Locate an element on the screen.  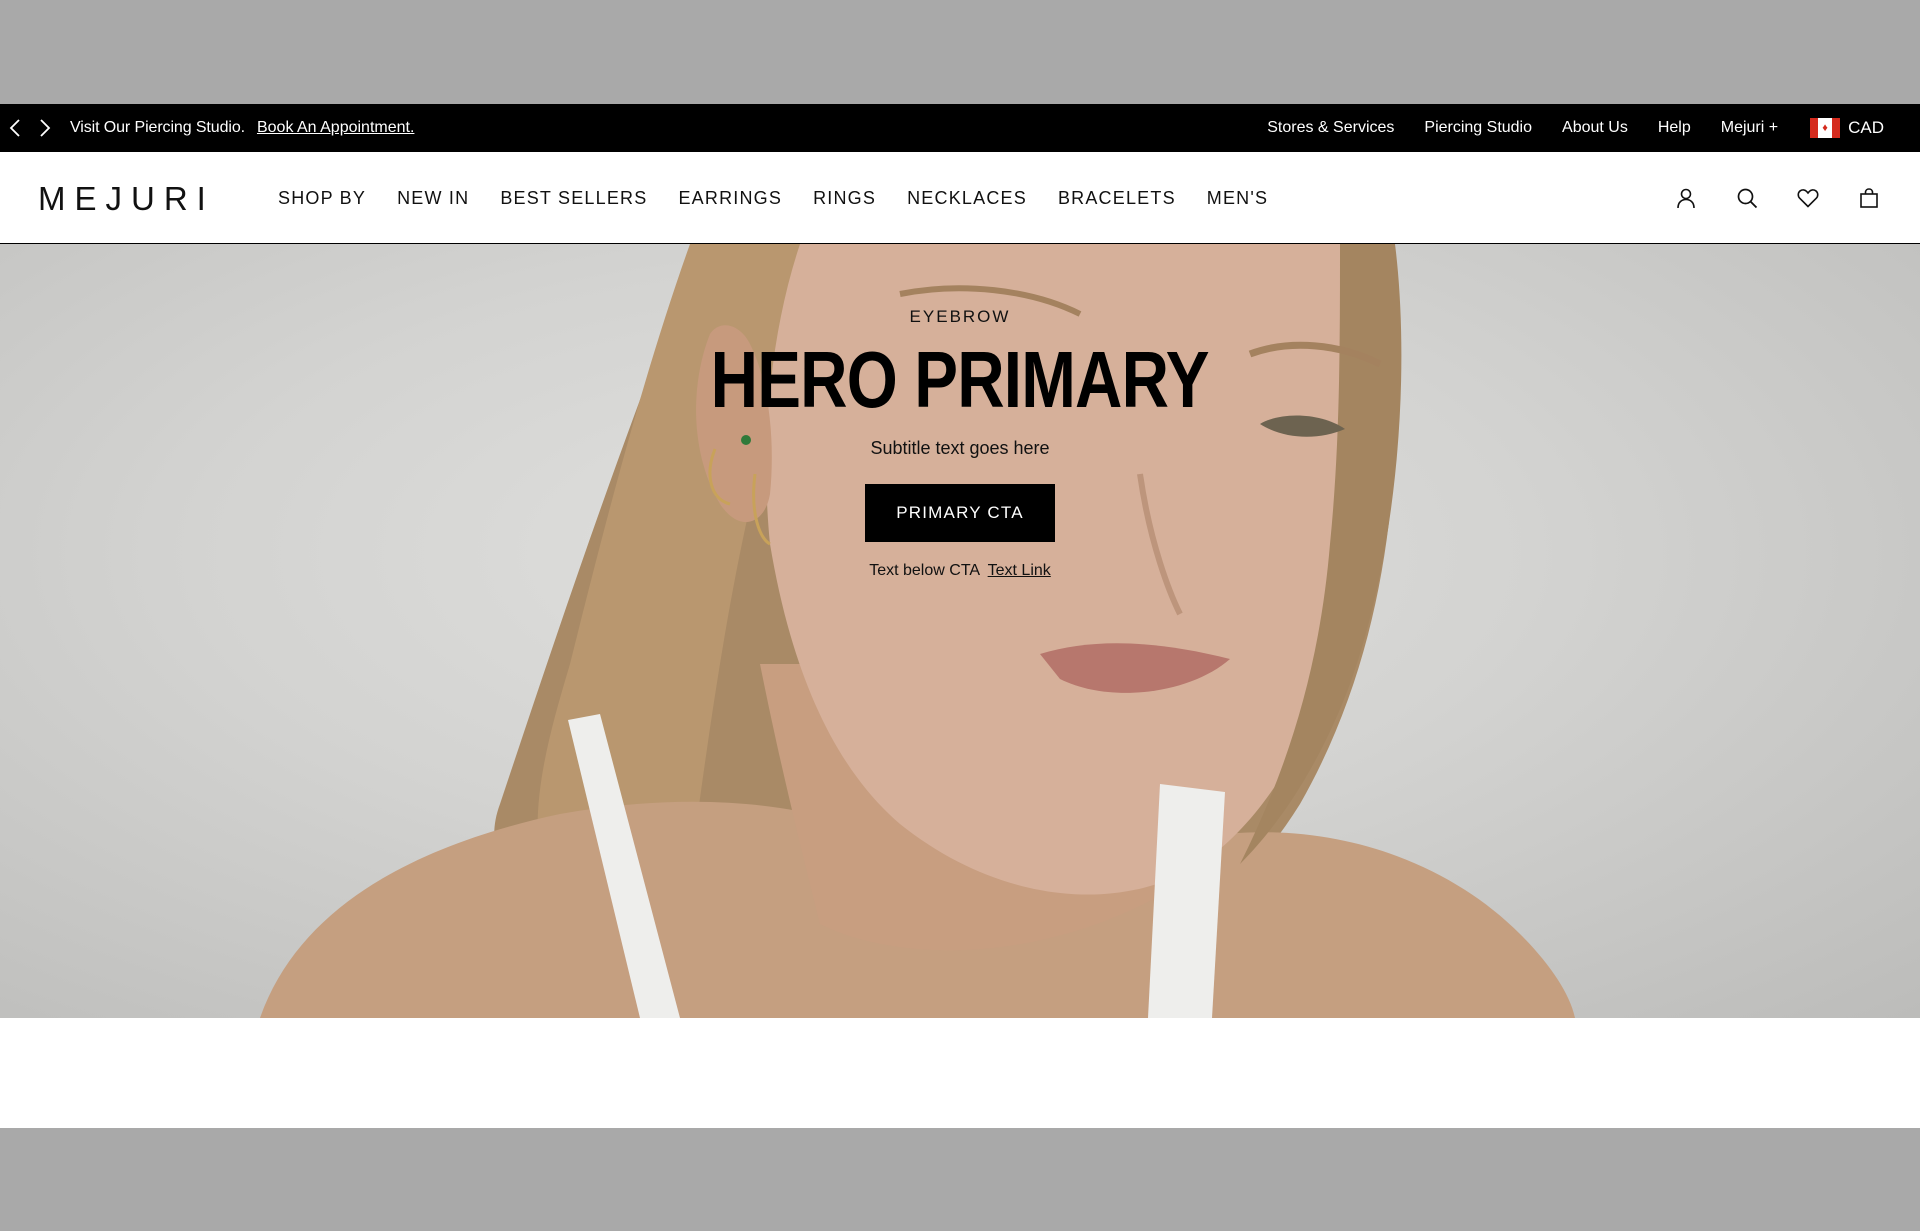
nav-mens: MEN'S is located at coordinates (1237, 198).